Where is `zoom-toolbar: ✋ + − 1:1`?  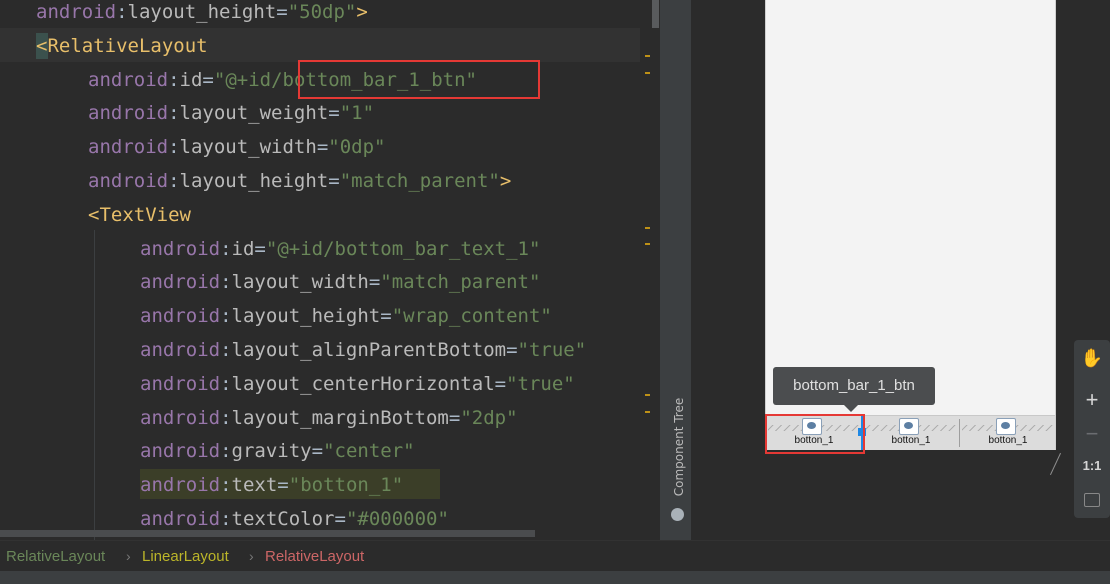
zoom-toolbar: ✋ + − 1:1 is located at coordinates (1092, 429).